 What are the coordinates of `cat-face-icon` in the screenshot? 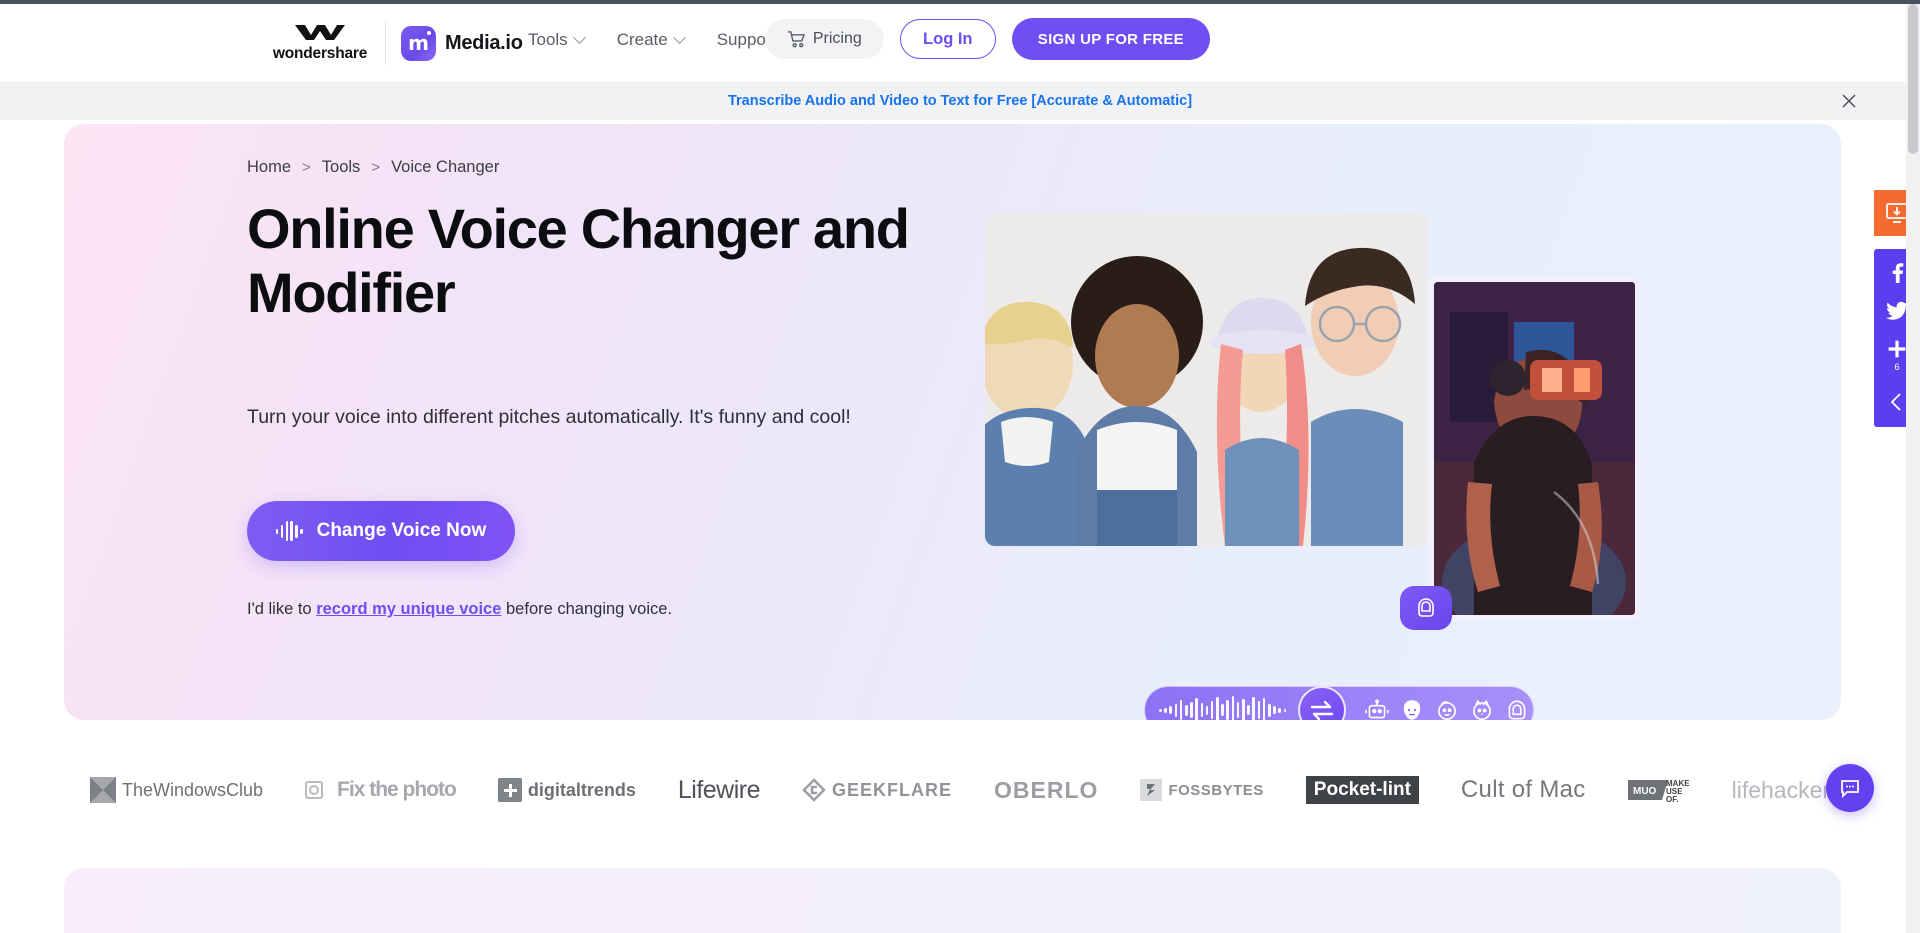 It's located at (1482, 708).